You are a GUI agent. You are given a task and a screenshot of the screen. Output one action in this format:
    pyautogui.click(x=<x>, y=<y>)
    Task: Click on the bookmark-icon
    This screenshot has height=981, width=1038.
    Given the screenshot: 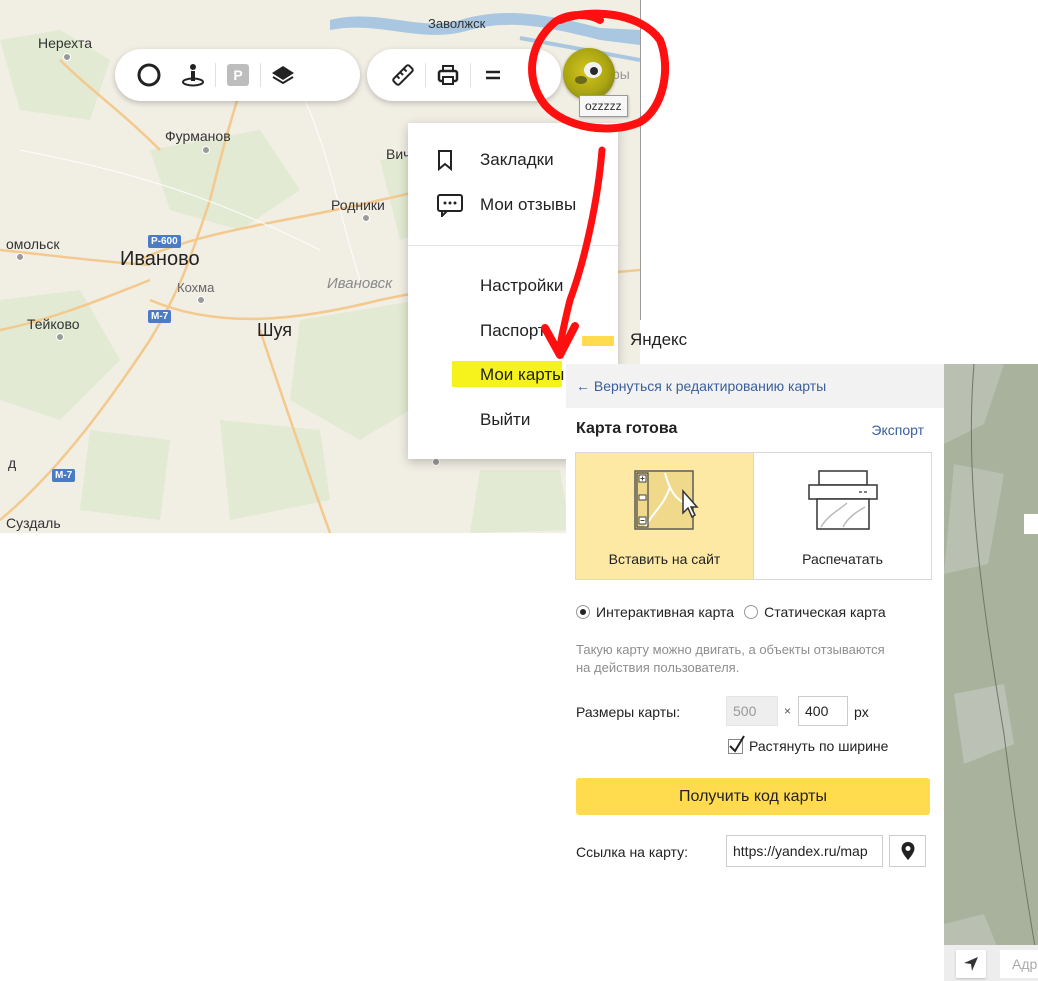 What is the action you would take?
    pyautogui.click(x=445, y=160)
    